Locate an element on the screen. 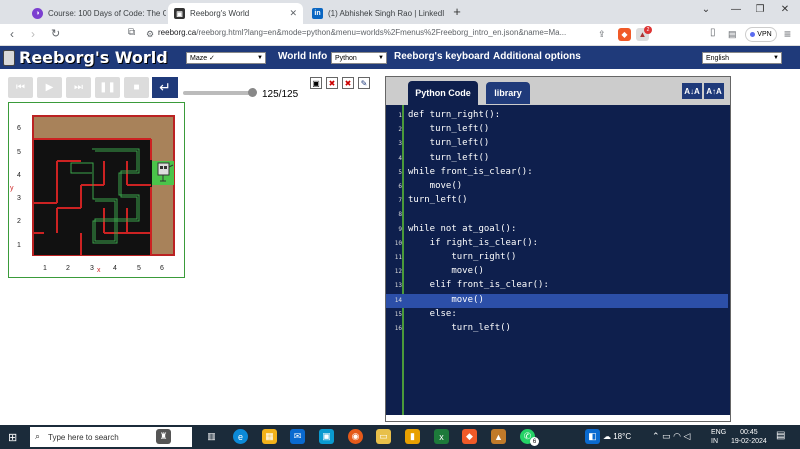  edge-icon: e is located at coordinates (240, 436).